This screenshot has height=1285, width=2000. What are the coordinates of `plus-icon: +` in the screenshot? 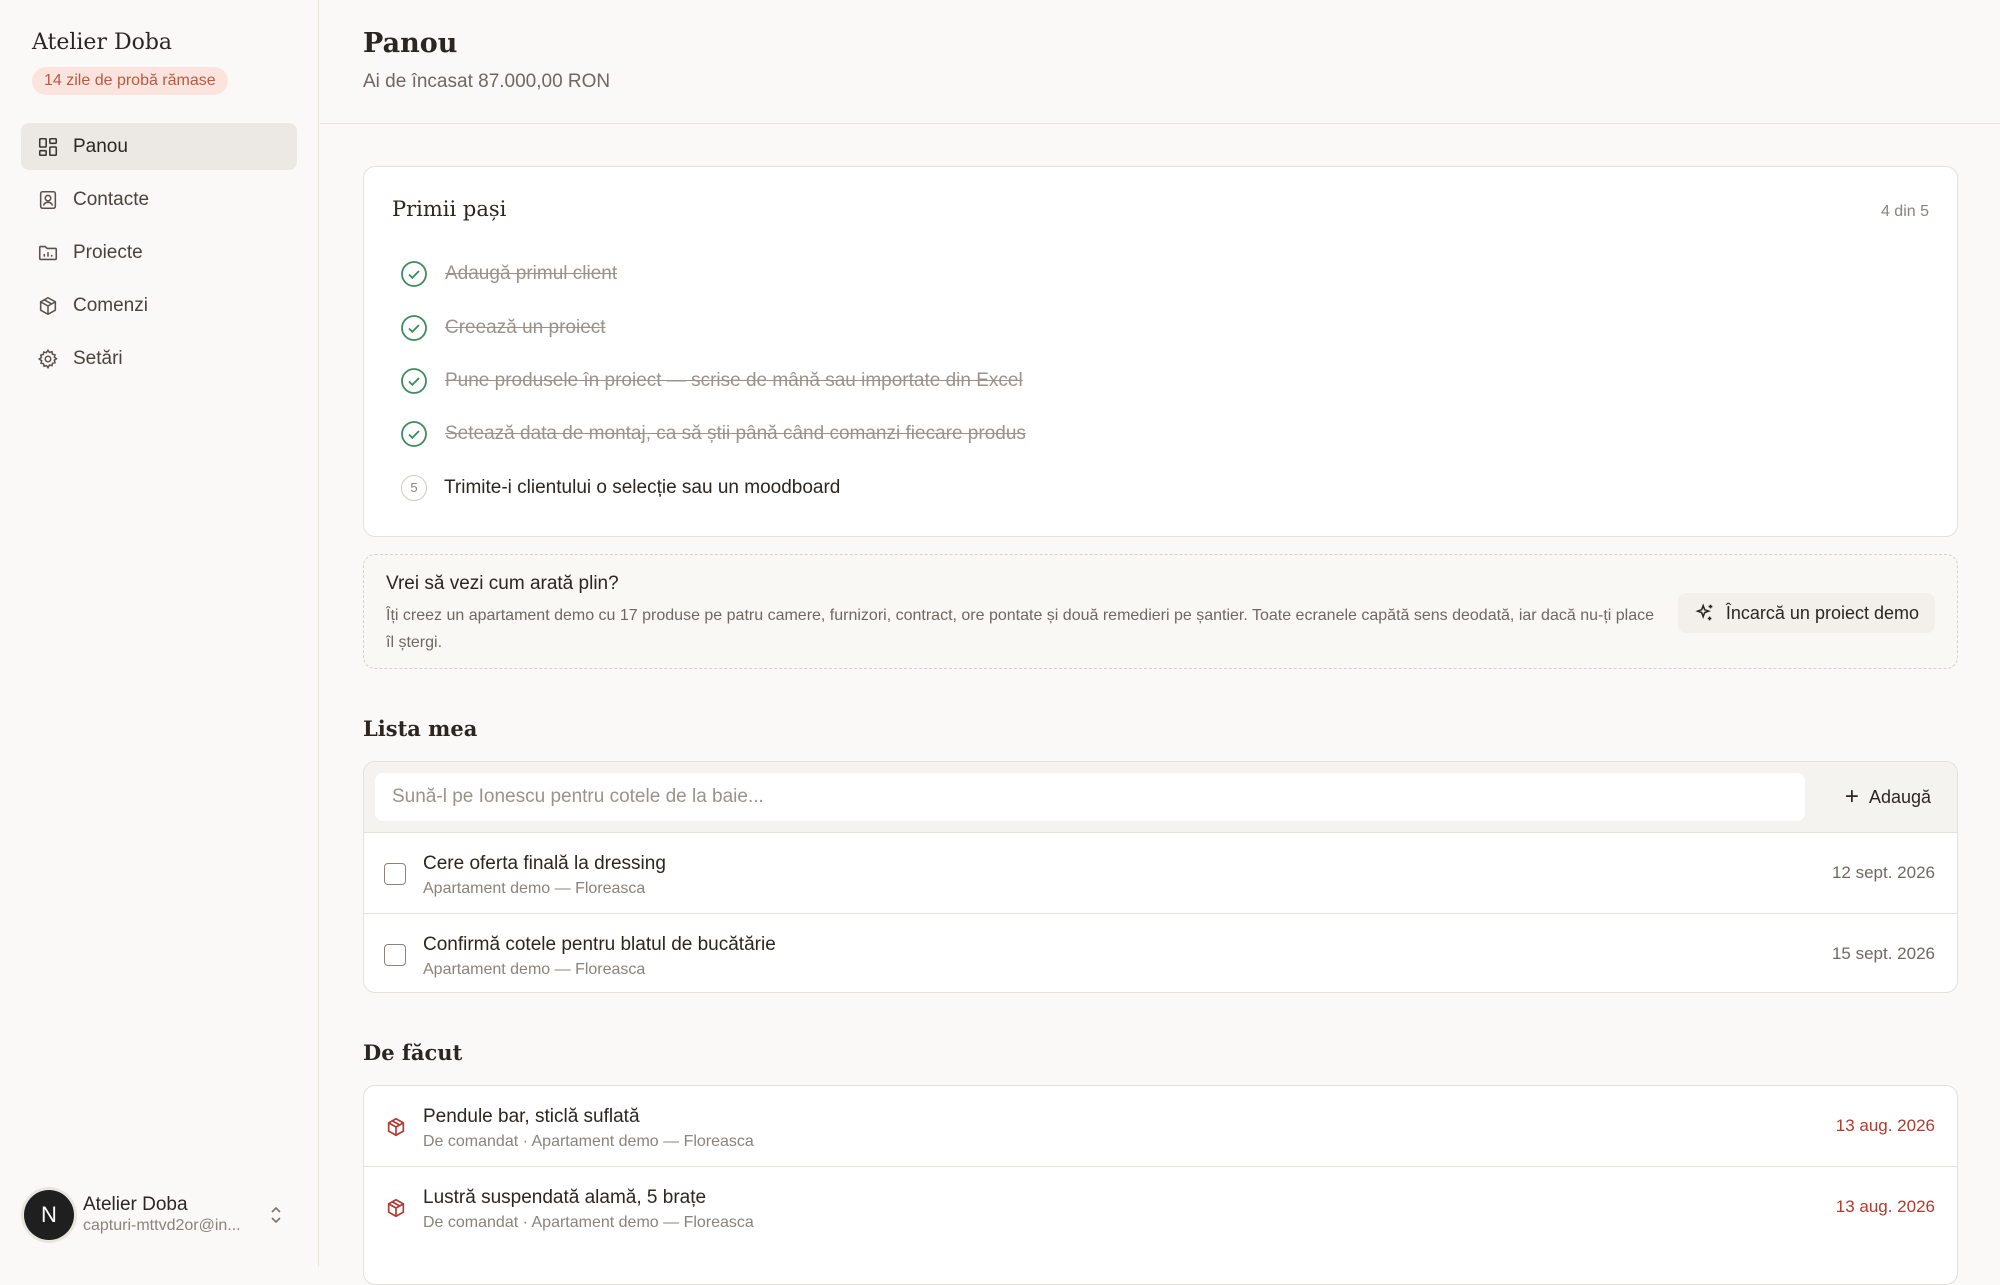 It's located at (1851, 796).